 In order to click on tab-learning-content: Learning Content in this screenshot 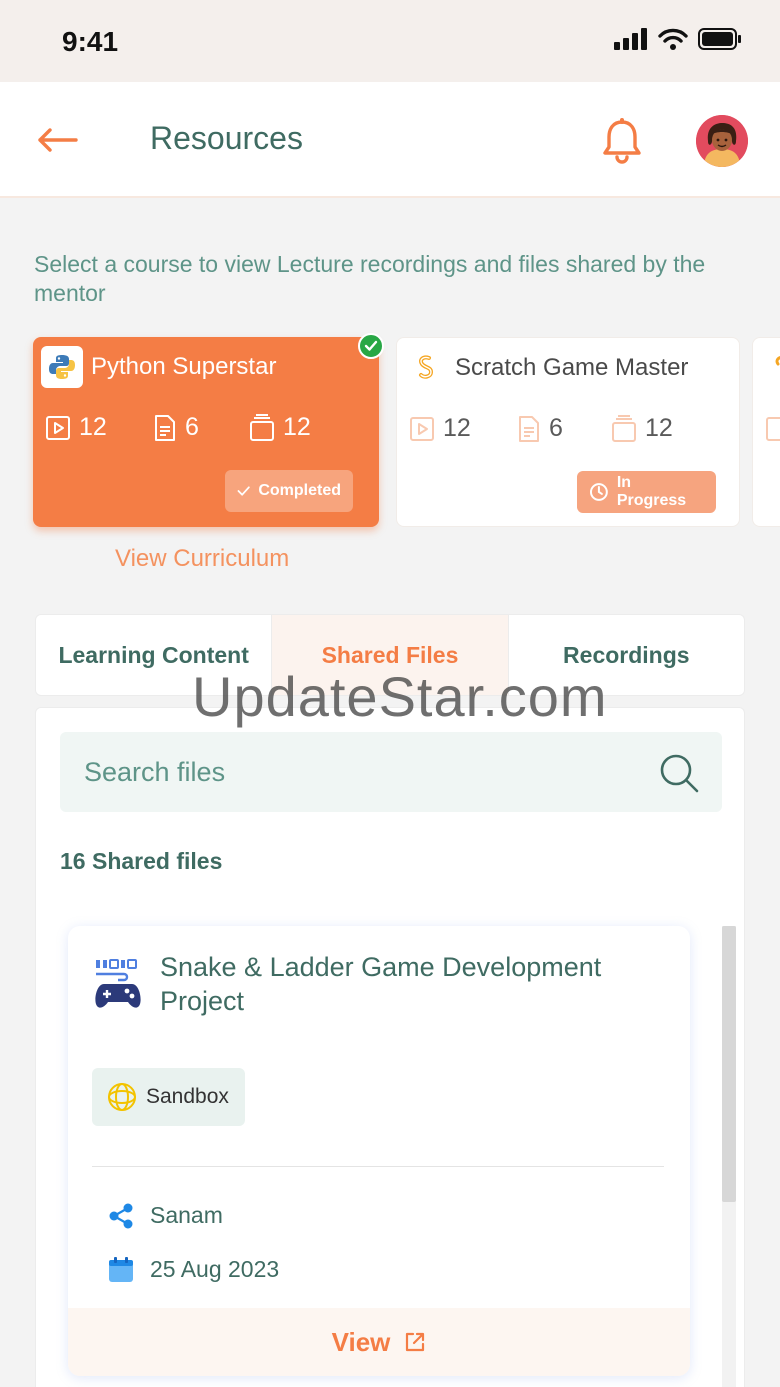, I will do `click(153, 655)`.